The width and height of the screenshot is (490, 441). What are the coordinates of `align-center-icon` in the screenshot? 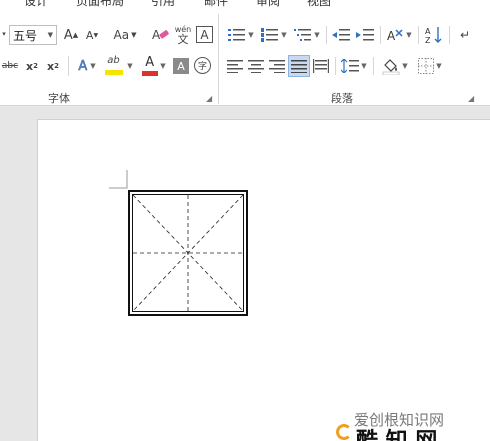 It's located at (256, 66).